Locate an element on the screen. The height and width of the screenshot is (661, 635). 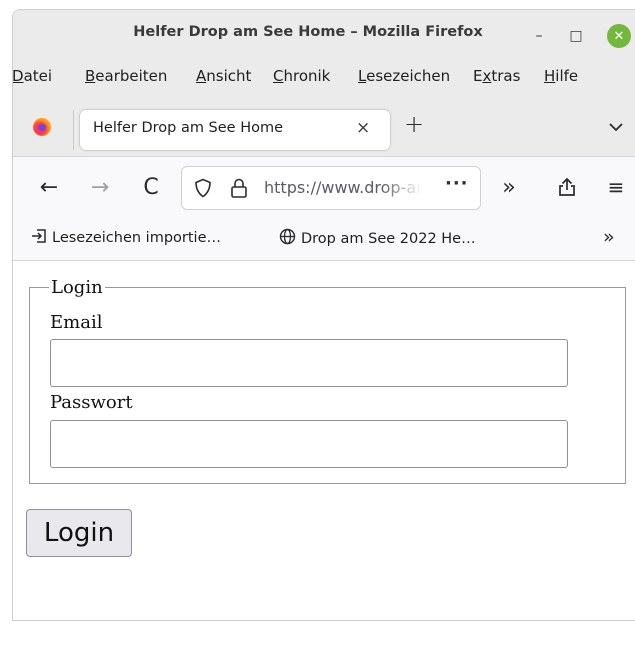
url-bar: https://www.drop-am ··· is located at coordinates (331, 188).